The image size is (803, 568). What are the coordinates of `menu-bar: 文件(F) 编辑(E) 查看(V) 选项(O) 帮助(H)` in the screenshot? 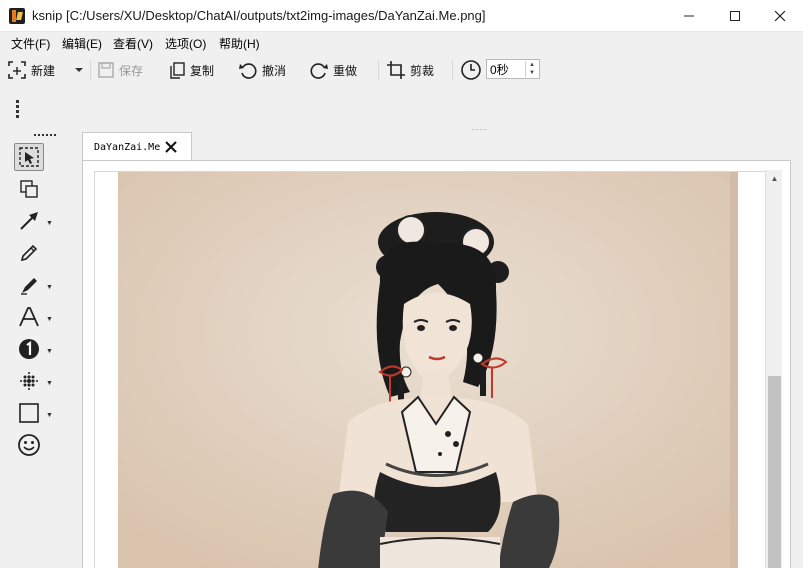 It's located at (401, 42).